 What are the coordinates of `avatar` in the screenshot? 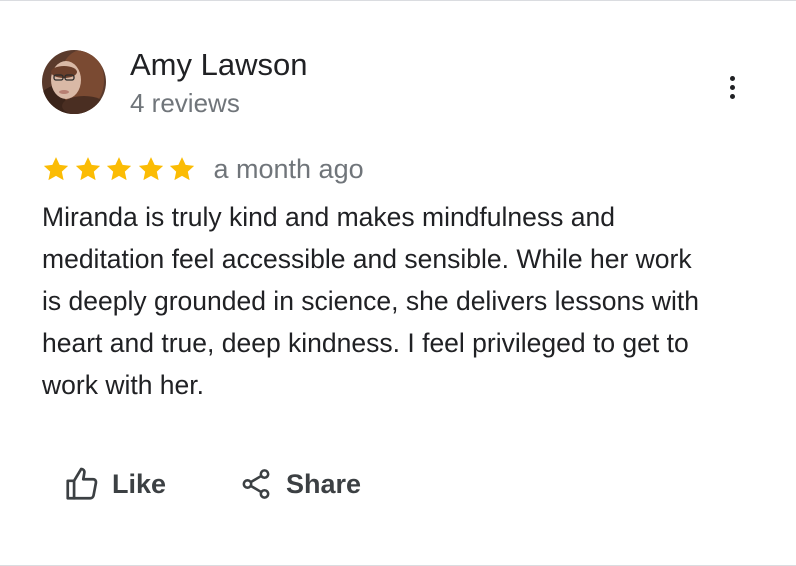 It's located at (74, 82).